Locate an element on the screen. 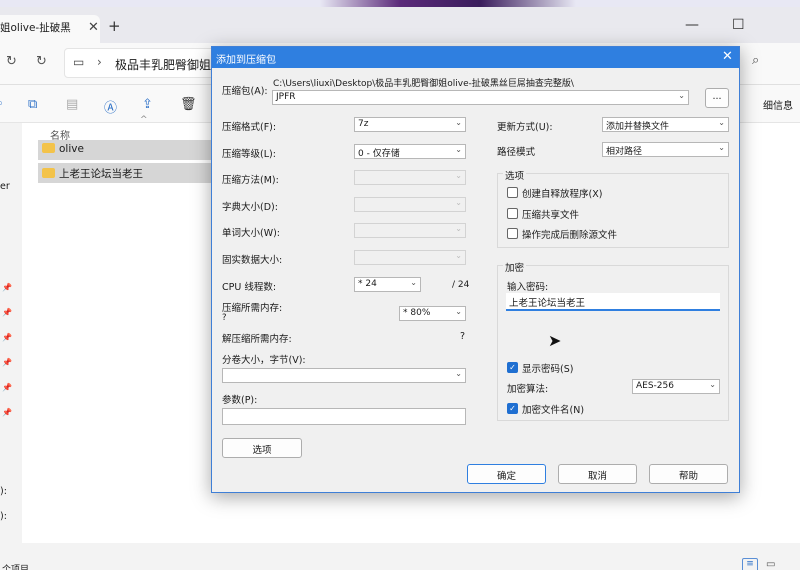  params-label: 参数(P): is located at coordinates (240, 400).